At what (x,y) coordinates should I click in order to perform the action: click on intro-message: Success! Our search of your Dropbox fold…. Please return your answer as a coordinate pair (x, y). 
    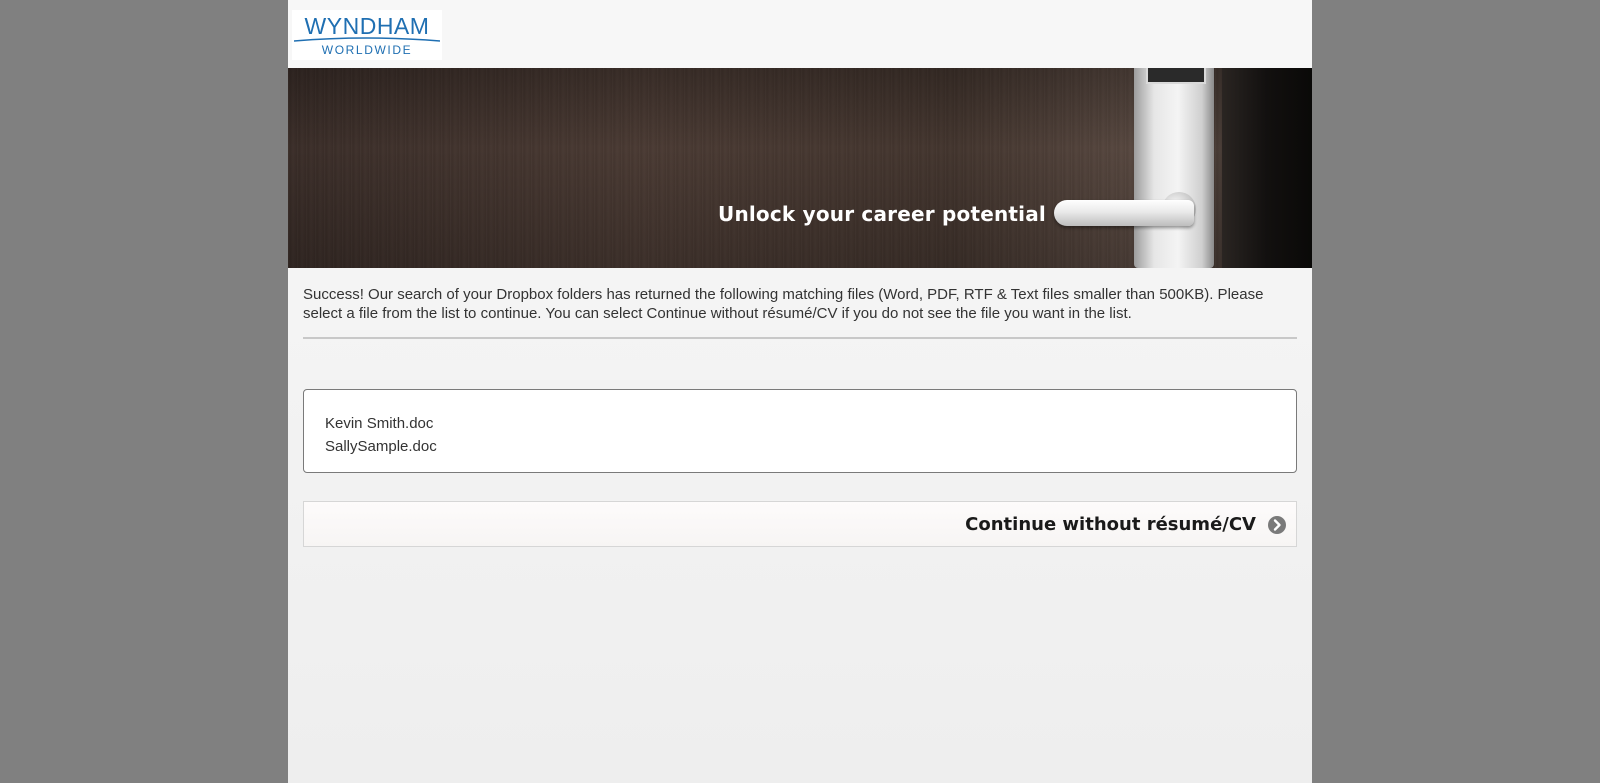
    Looking at the image, I should click on (800, 312).